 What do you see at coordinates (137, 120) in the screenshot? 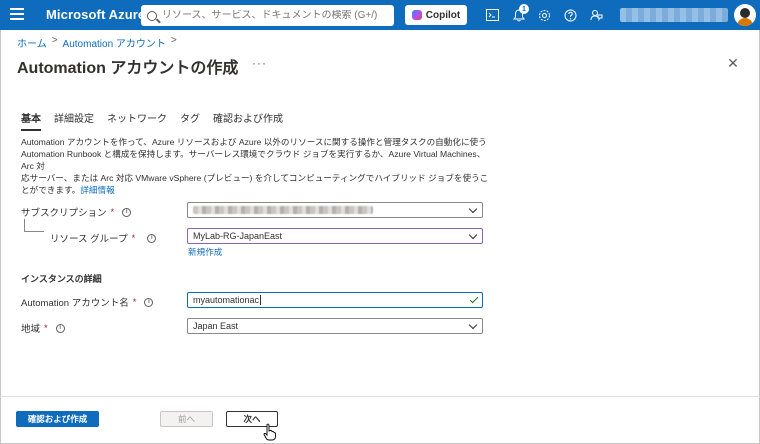
I see `tab-networking: ネットワーク` at bounding box center [137, 120].